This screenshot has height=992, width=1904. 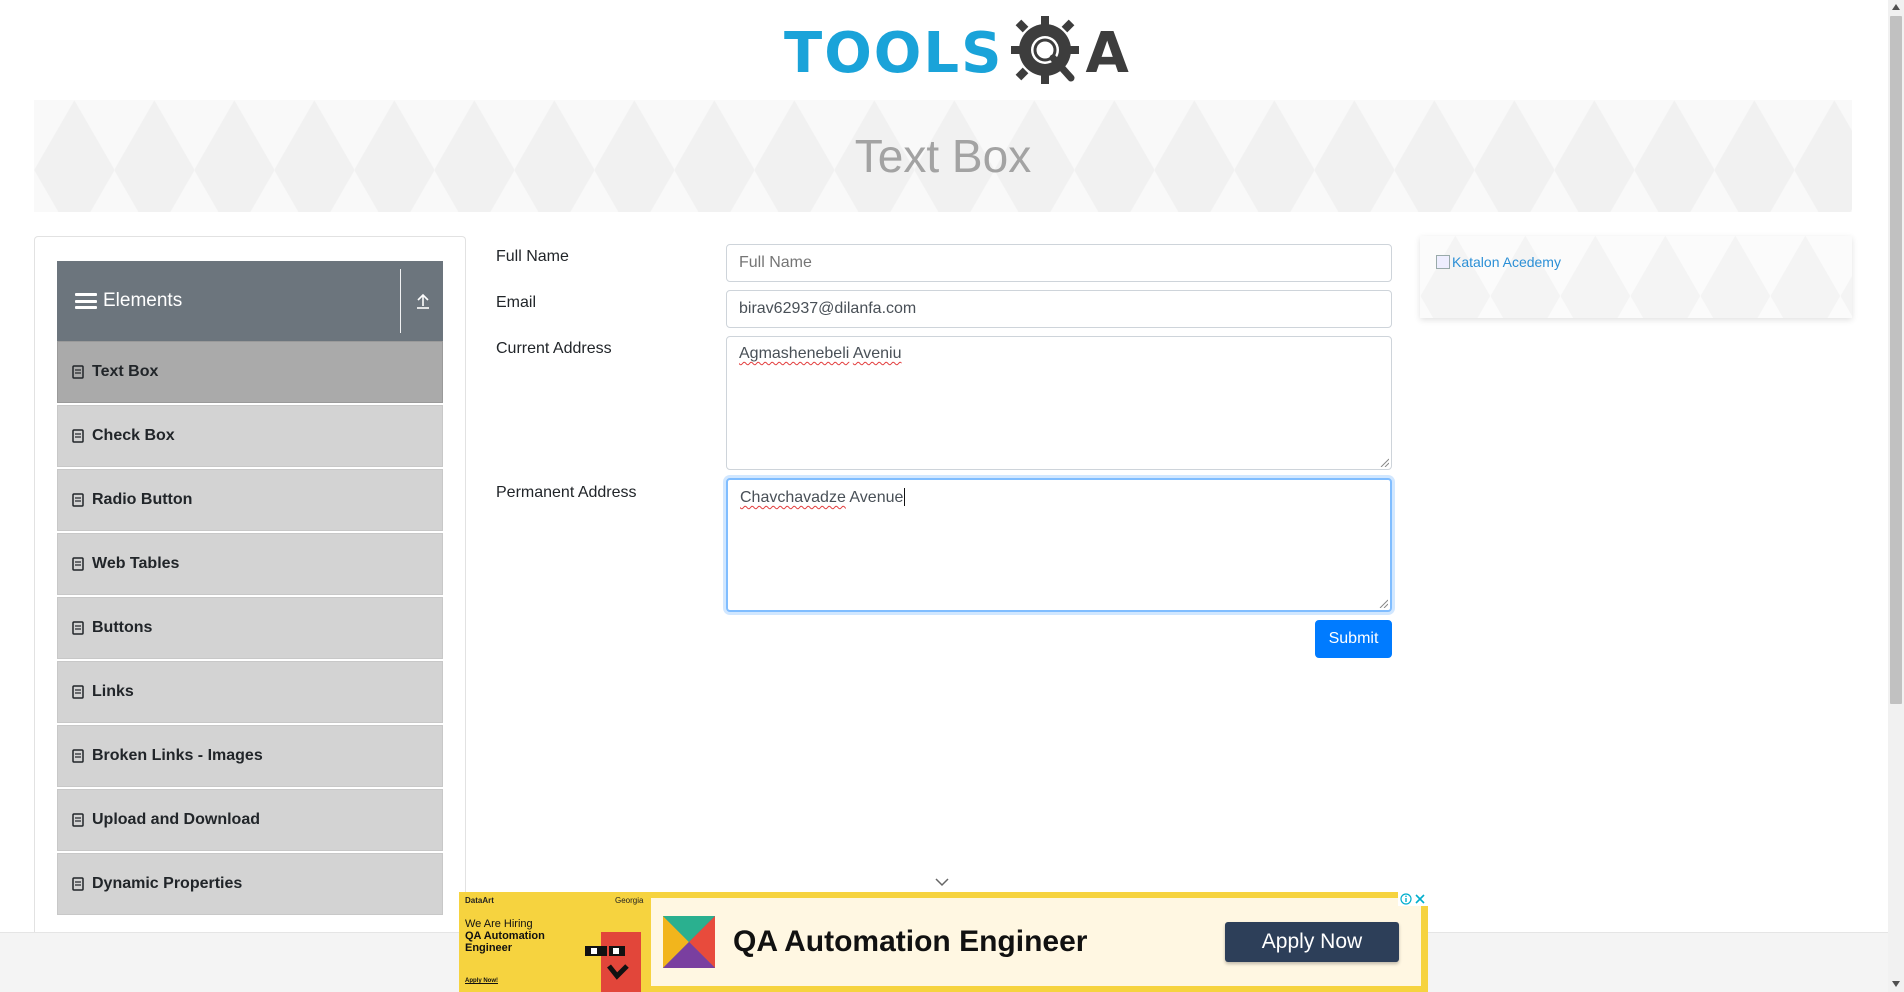 I want to click on current-address-word-1: Agmashenebeli, so click(x=794, y=353).